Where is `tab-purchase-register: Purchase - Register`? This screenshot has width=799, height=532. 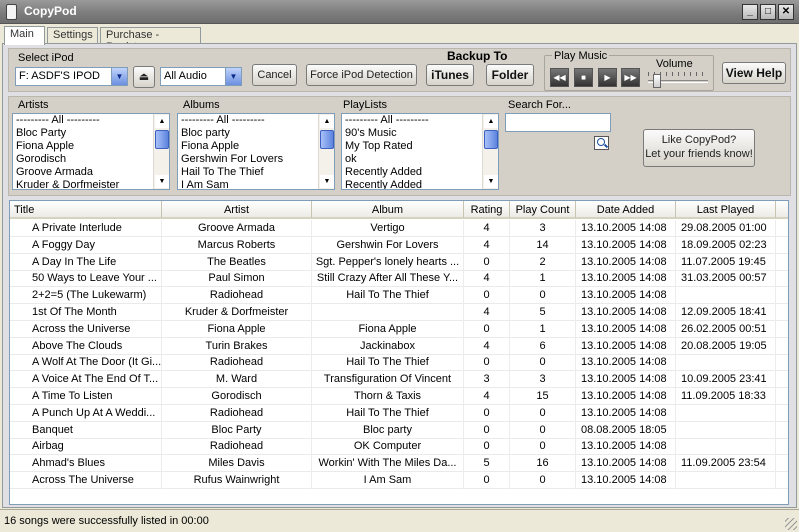
tab-purchase-register: Purchase - Register is located at coordinates (150, 40).